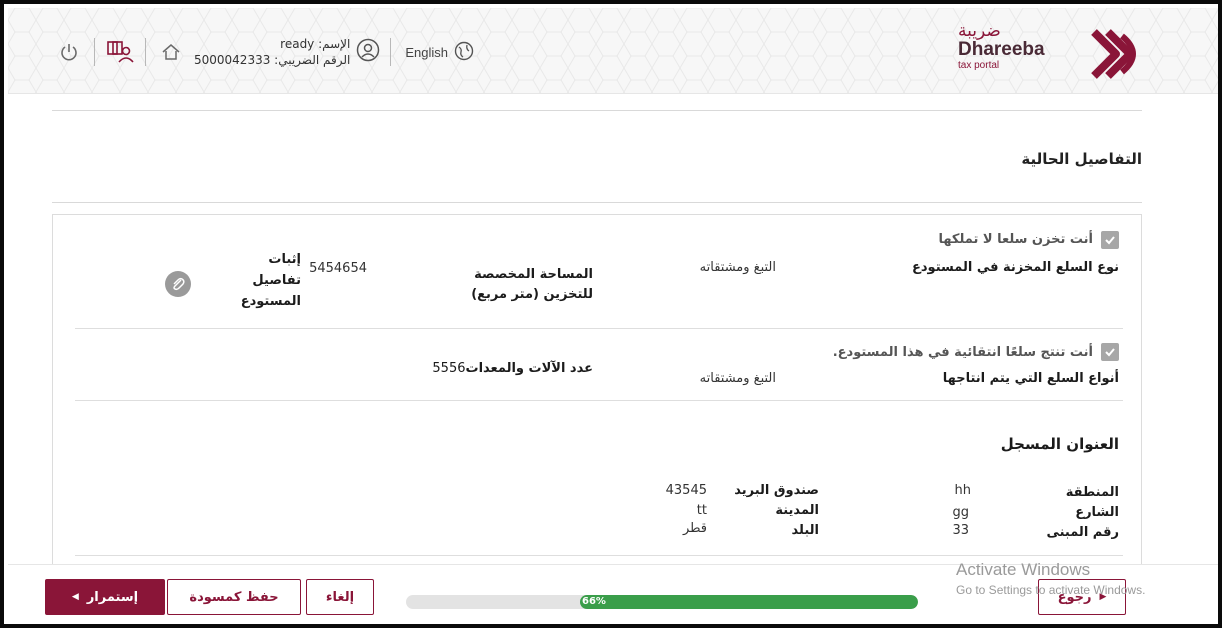  What do you see at coordinates (962, 352) in the screenshot?
I see `production-checkbox-label: أنت تنتج سلعًا انتقائية في هذا المستودع.` at bounding box center [962, 352].